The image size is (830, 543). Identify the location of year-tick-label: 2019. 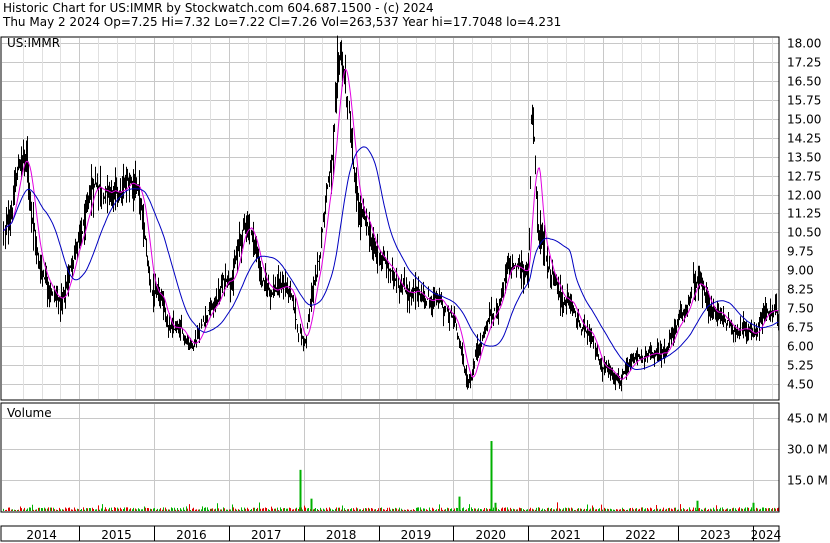
(416, 535).